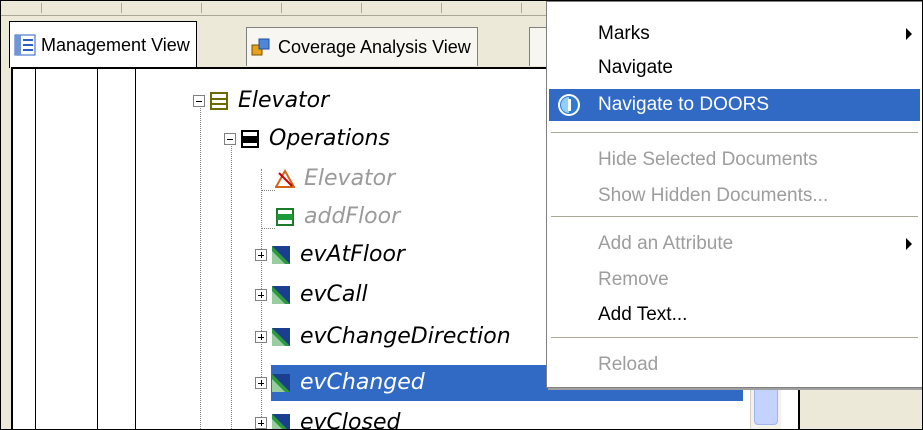  Describe the element at coordinates (684, 104) in the screenshot. I see `menu-item-label: Navigate to DOORS` at that location.